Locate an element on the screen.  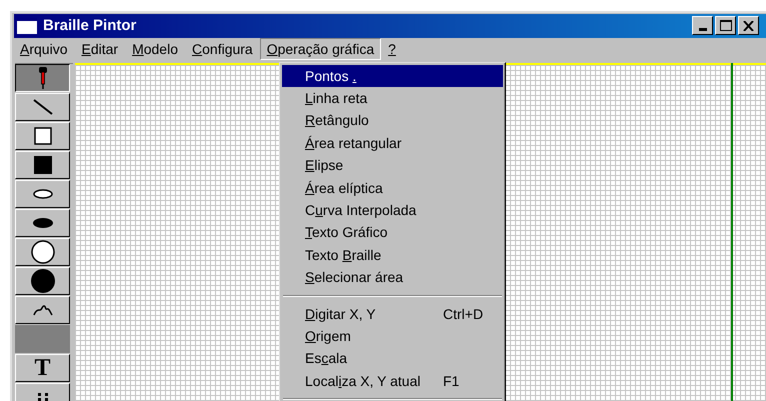
menu-item-label: Localiza X, Y atual is located at coordinates (362, 381).